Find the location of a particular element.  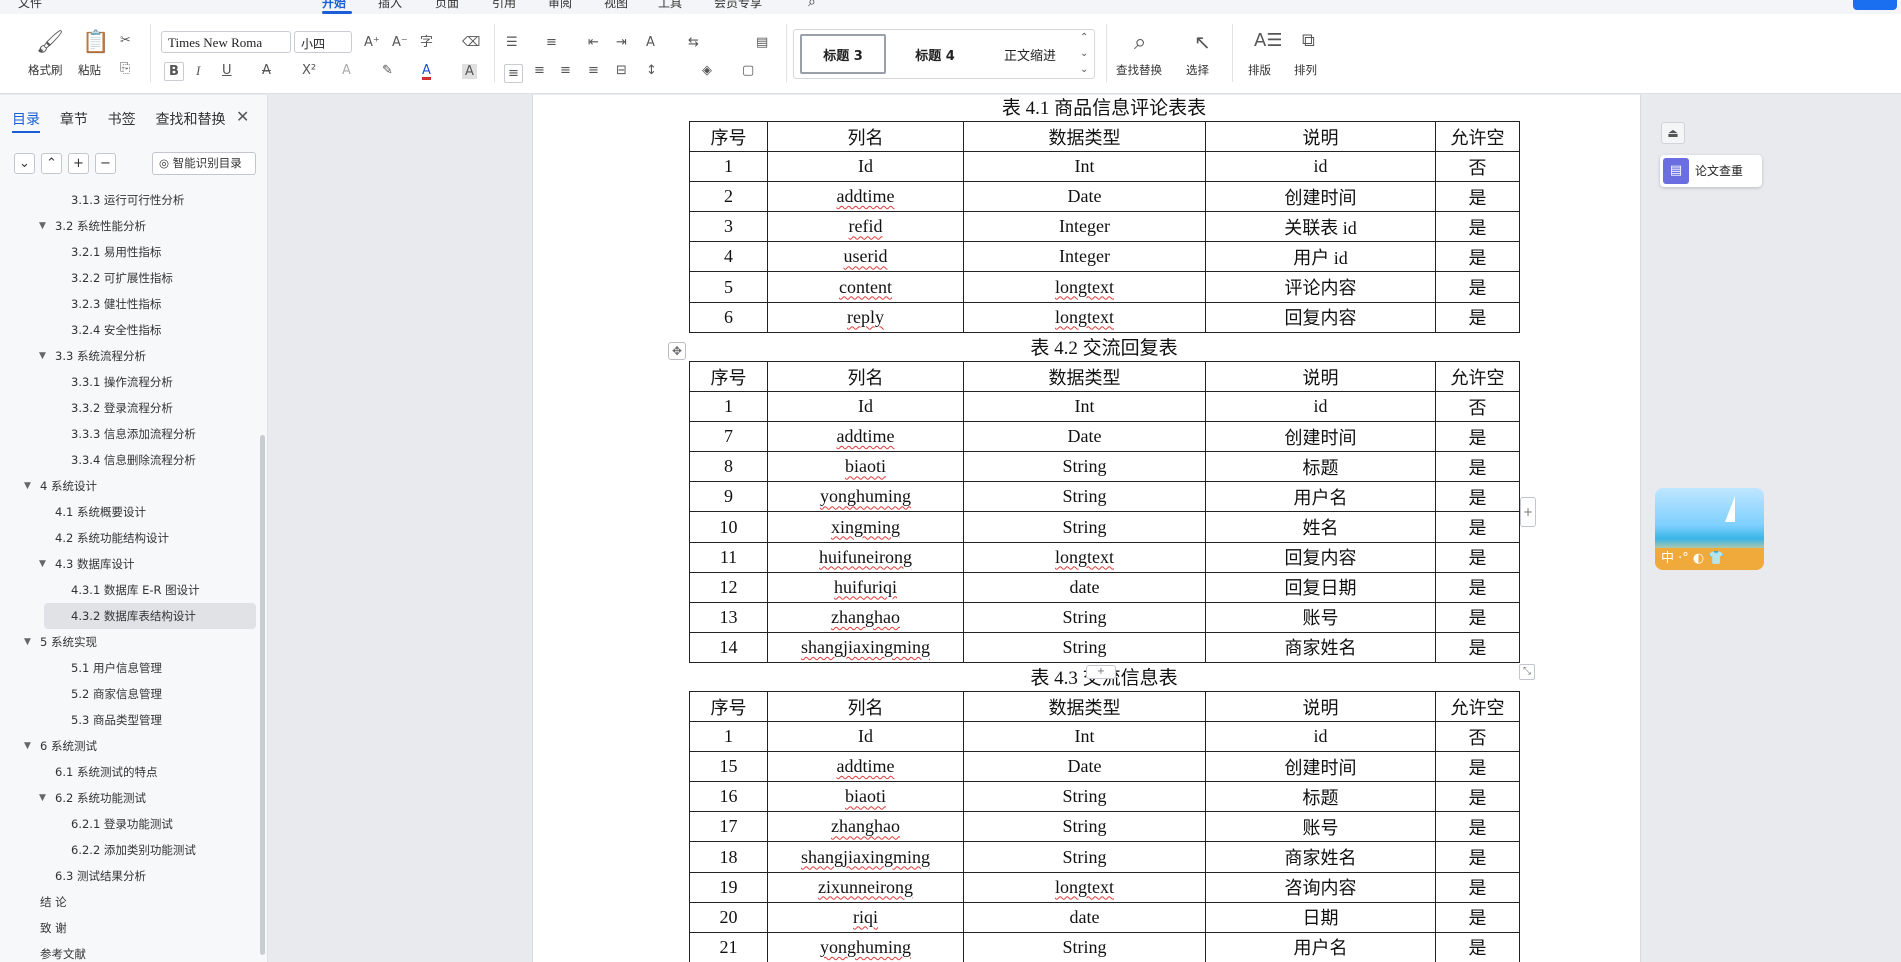

table-cell: 21 is located at coordinates (728, 946).